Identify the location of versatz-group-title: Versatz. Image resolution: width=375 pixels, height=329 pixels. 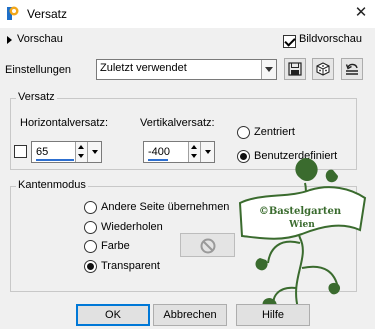
(36, 97).